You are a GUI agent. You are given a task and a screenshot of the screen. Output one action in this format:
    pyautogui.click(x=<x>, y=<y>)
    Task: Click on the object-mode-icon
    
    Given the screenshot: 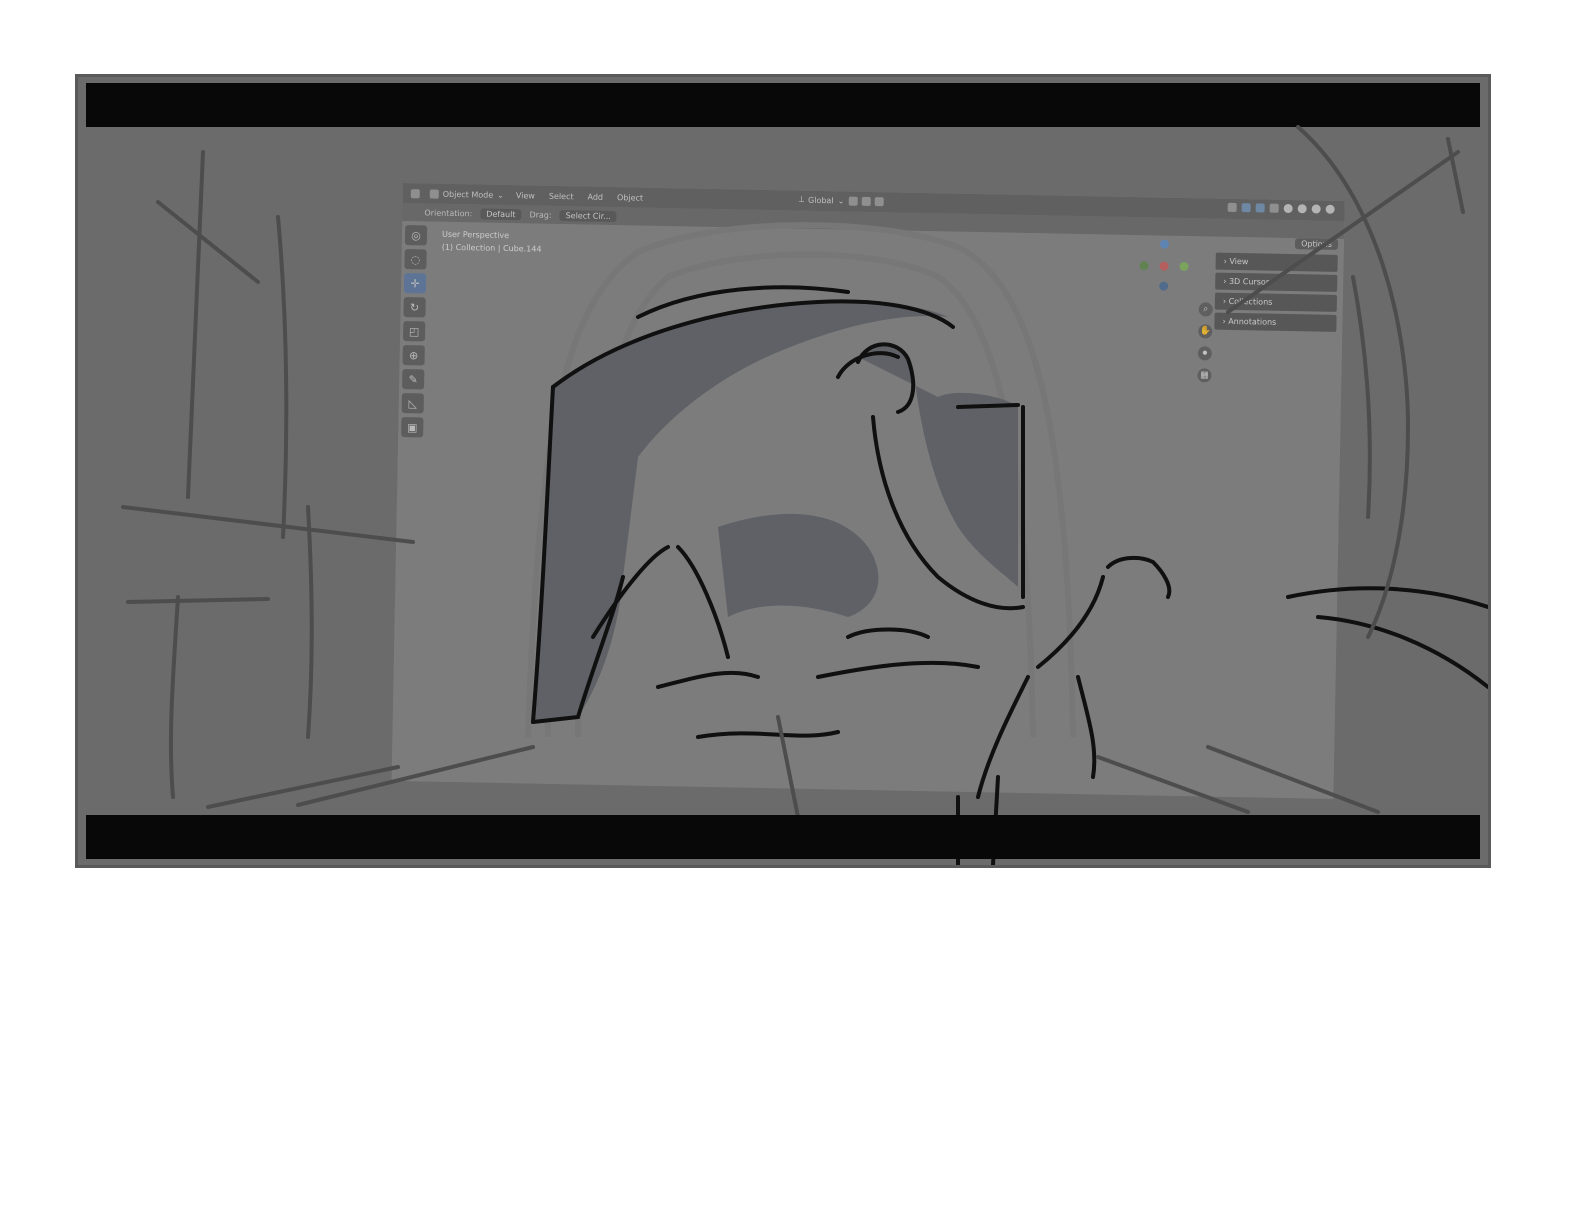 What is the action you would take?
    pyautogui.click(x=434, y=194)
    